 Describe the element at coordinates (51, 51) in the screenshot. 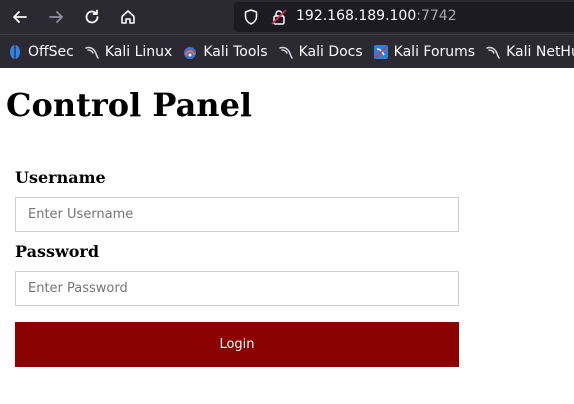

I see `bookmark-label: OffSec` at that location.